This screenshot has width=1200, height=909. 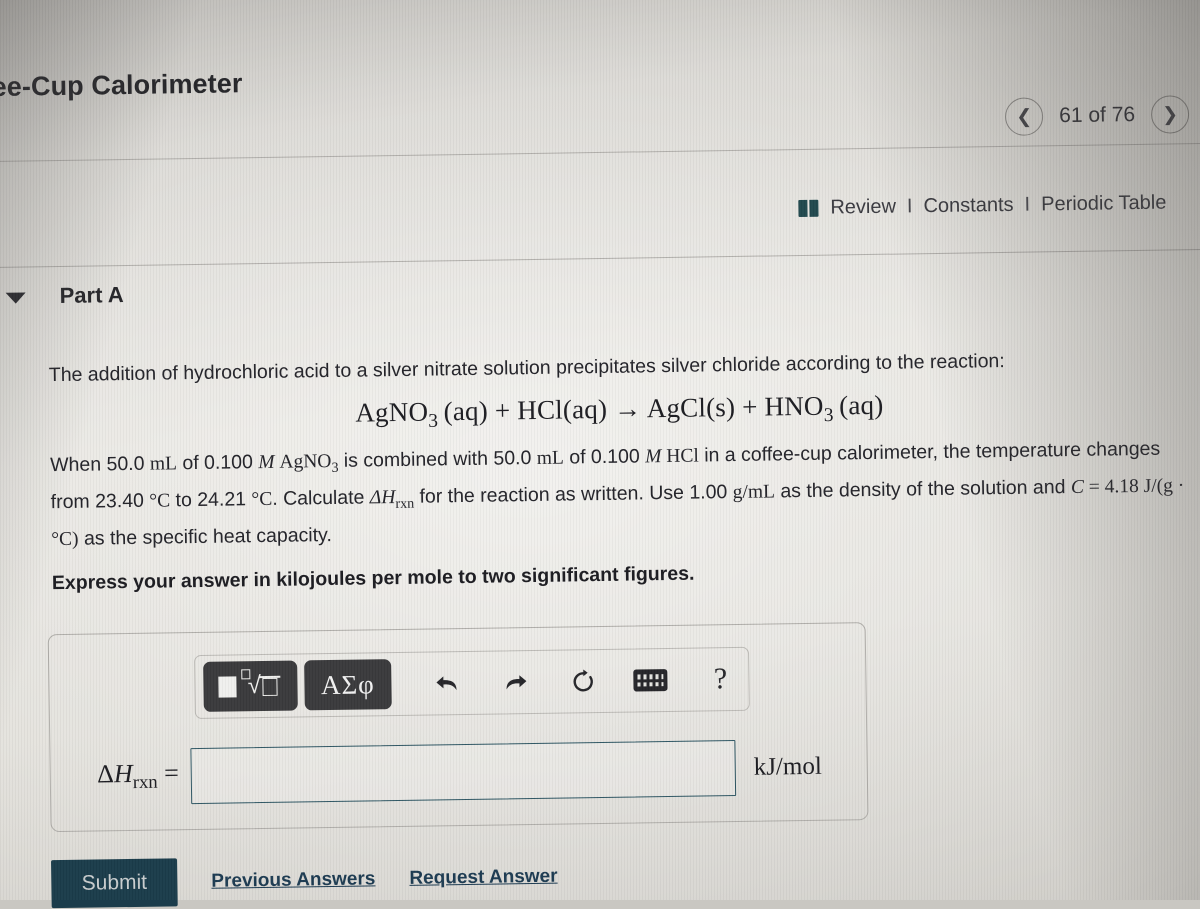 I want to click on density-units: g/mL, so click(x=754, y=492).